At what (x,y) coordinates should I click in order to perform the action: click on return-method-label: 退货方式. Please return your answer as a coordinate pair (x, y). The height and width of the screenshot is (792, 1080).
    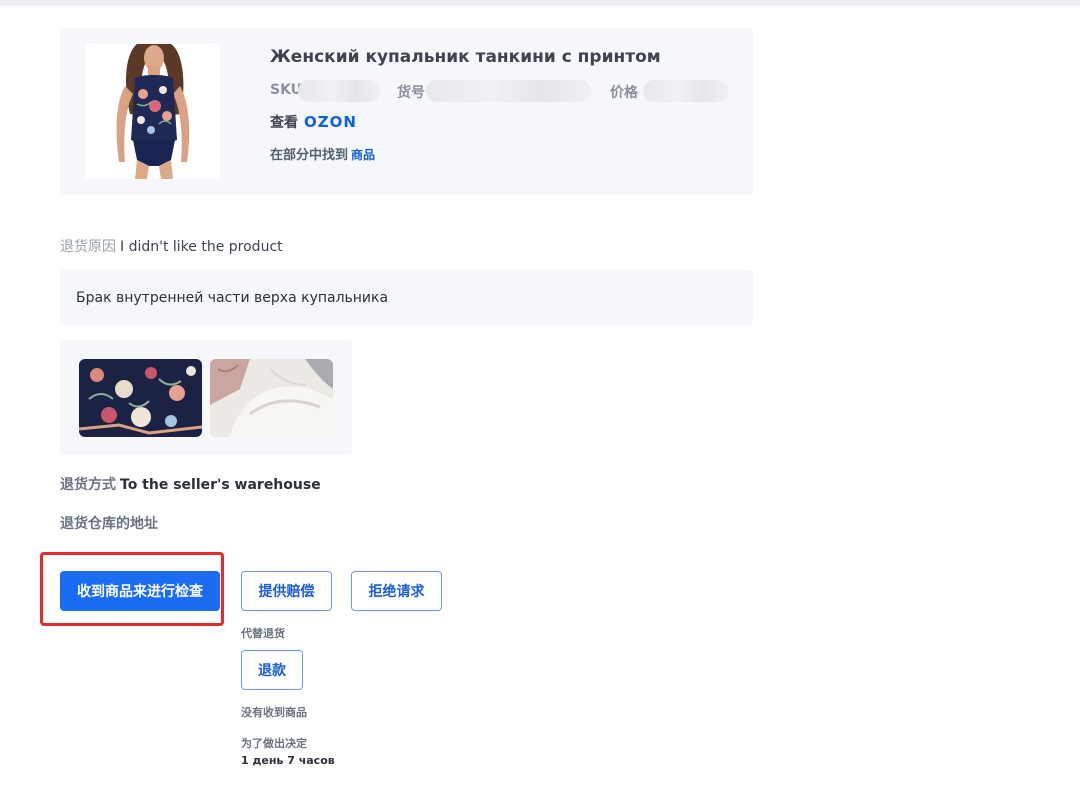
    Looking at the image, I should click on (88, 485).